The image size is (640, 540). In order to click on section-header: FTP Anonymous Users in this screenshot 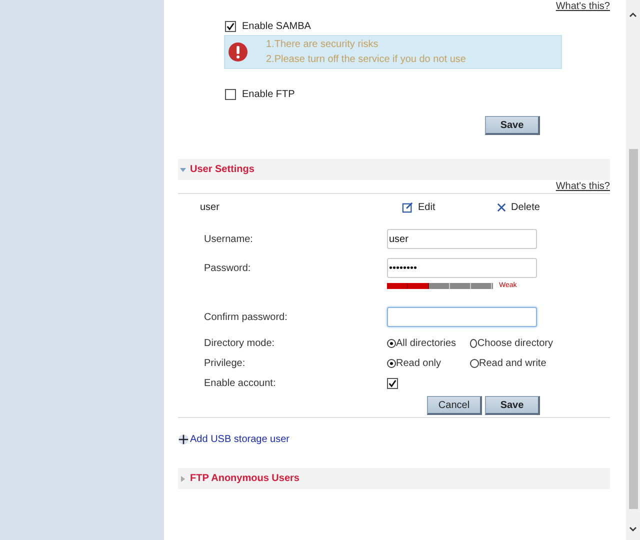, I will do `click(394, 478)`.